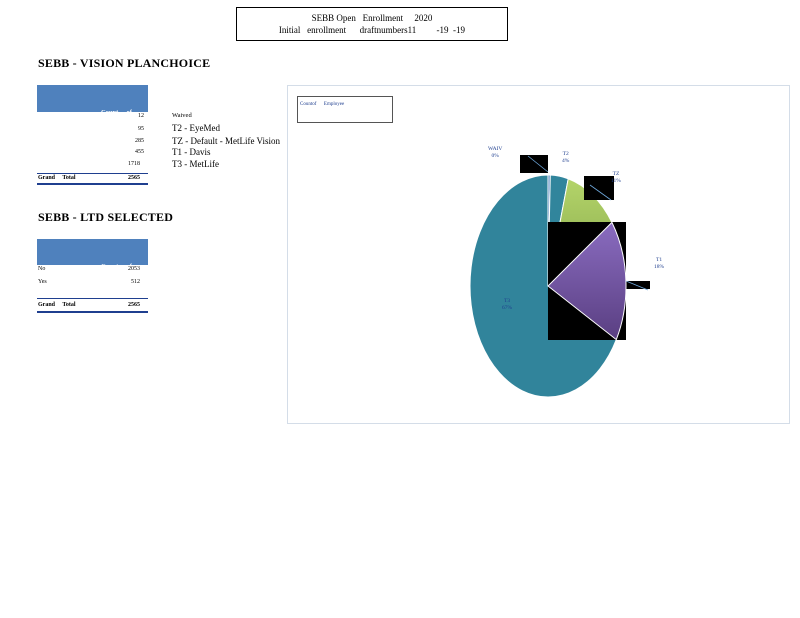  Describe the element at coordinates (559, 276) in the screenshot. I see `pie-chart-svg` at that location.